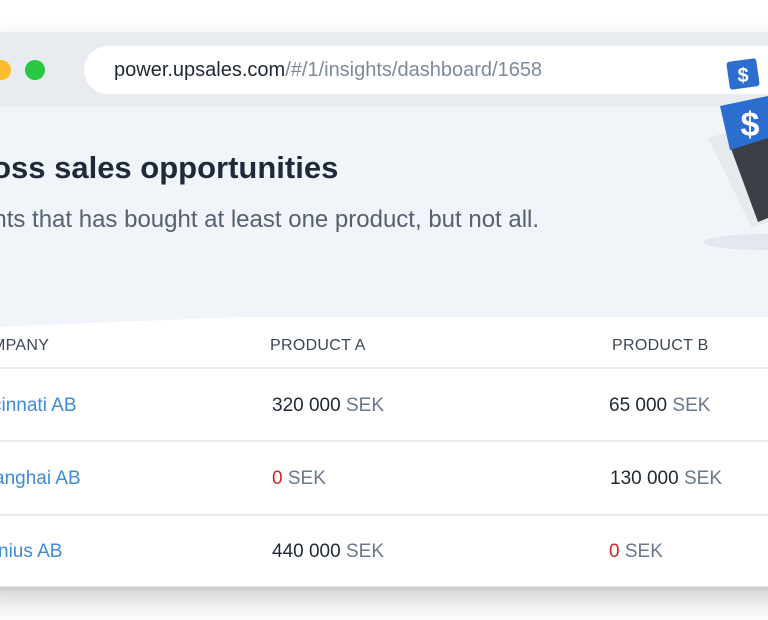 This screenshot has height=620, width=768. What do you see at coordinates (200, 70) in the screenshot?
I see `url-domain: power.upsales.com` at bounding box center [200, 70].